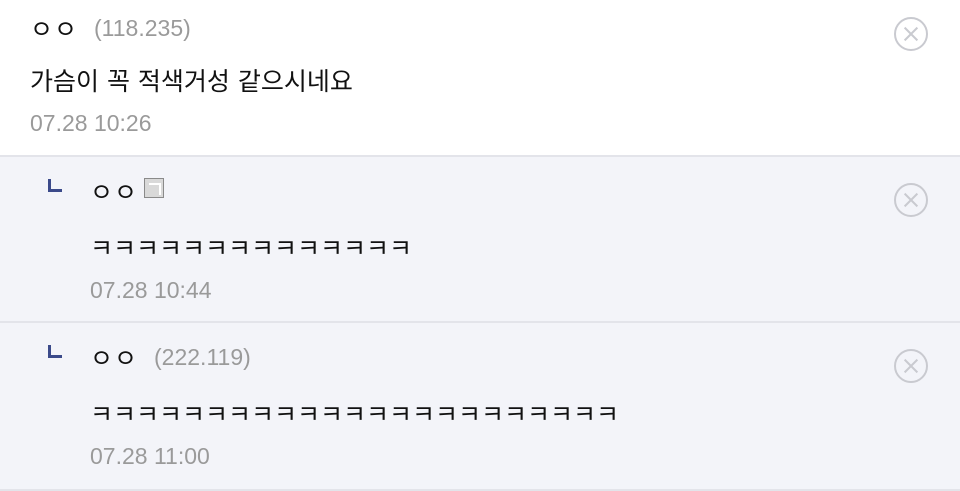 This screenshot has width=960, height=491. Describe the element at coordinates (54, 28) in the screenshot. I see `comment-nickname: ㅇㅇ` at that location.